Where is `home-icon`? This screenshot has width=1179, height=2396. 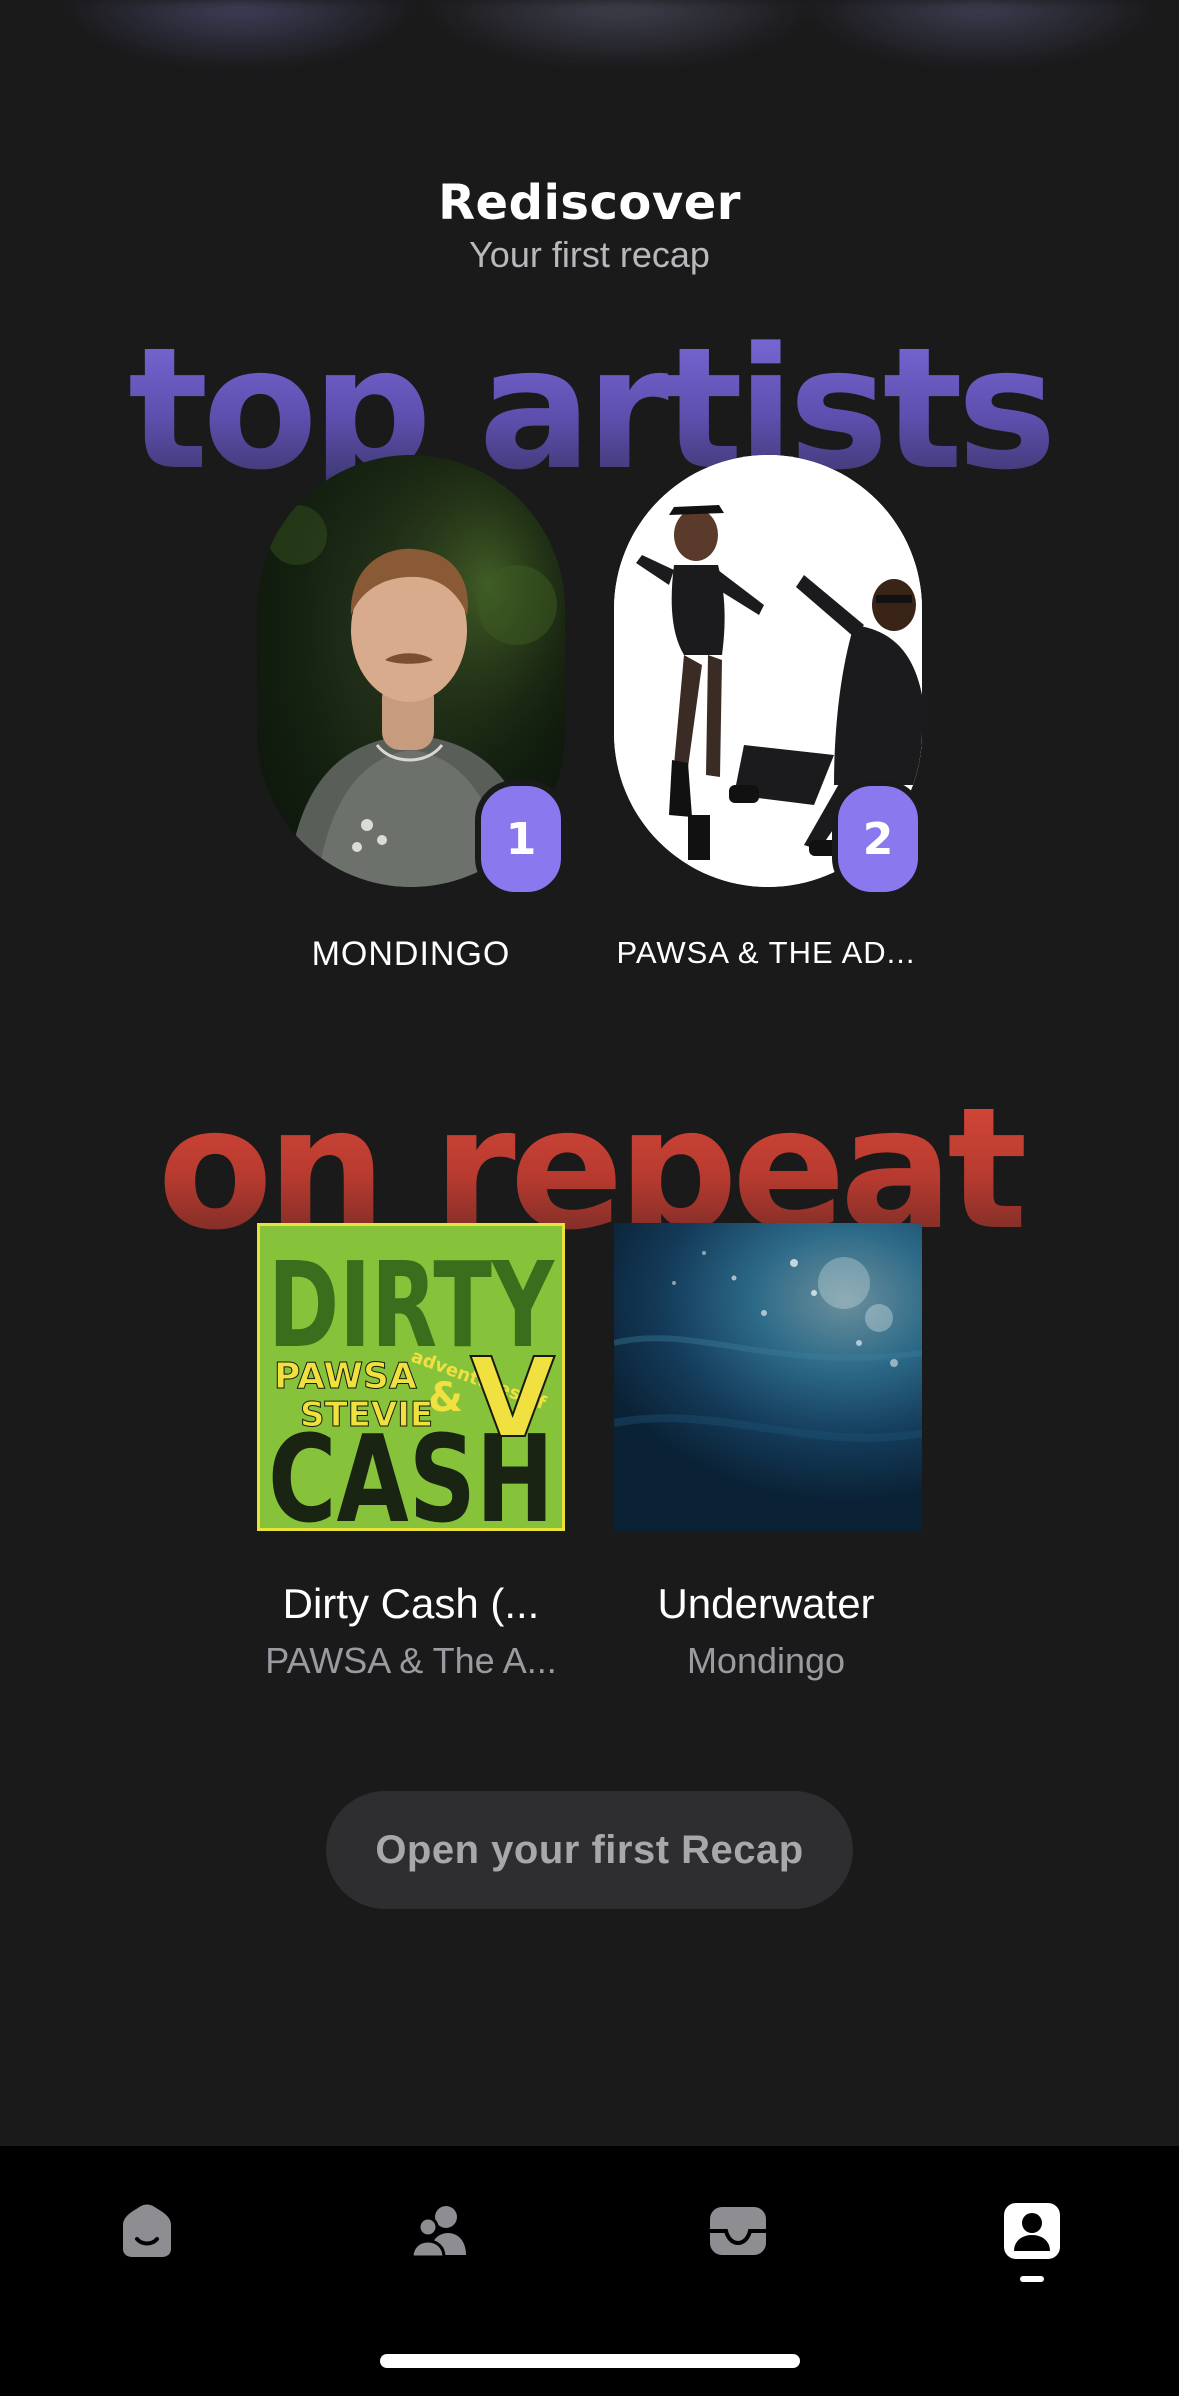 home-icon is located at coordinates (147, 2230).